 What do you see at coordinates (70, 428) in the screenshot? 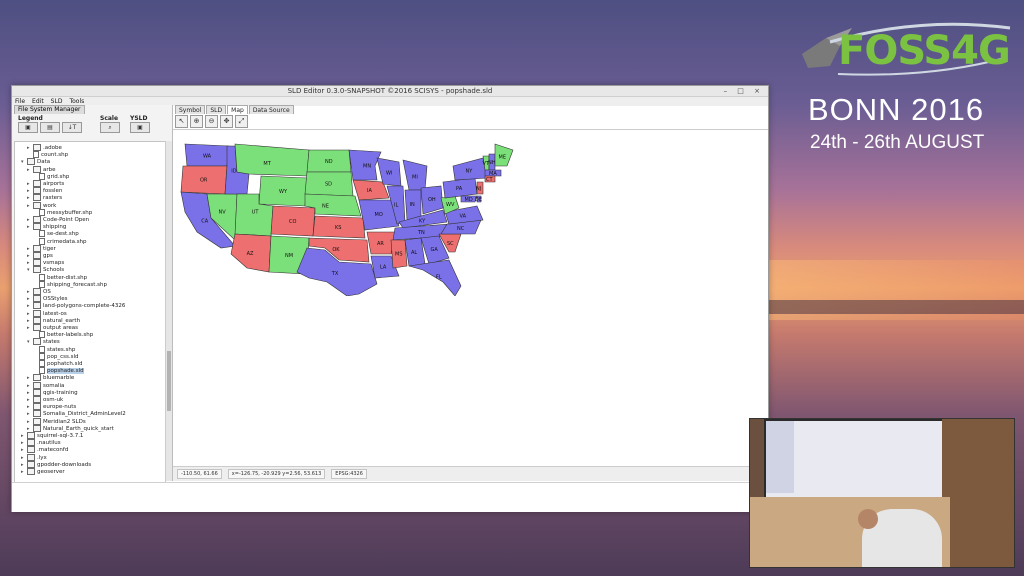
I see `tree-folder: ▸ Natural_Earth_quick_start` at bounding box center [70, 428].